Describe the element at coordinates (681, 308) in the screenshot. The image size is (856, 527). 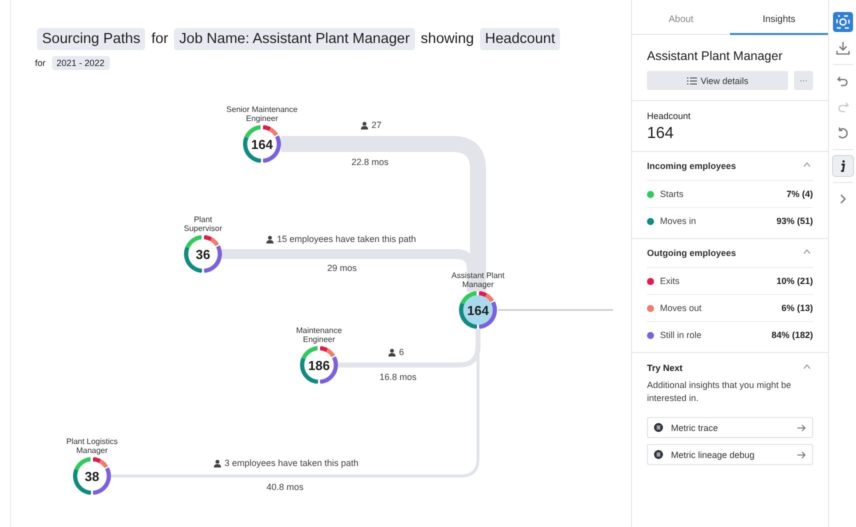
I see `row-label: Moves out` at that location.